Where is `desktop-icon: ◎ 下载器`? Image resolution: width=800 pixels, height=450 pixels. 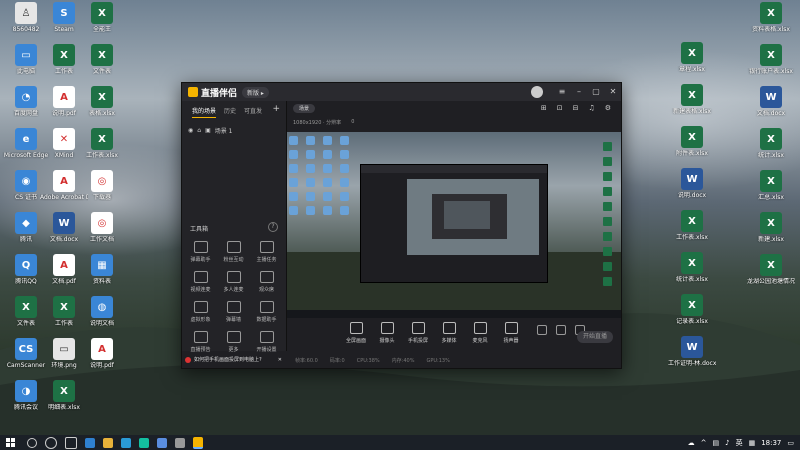
desktop-icon: ◎ 下载器 is located at coordinates (102, 185).